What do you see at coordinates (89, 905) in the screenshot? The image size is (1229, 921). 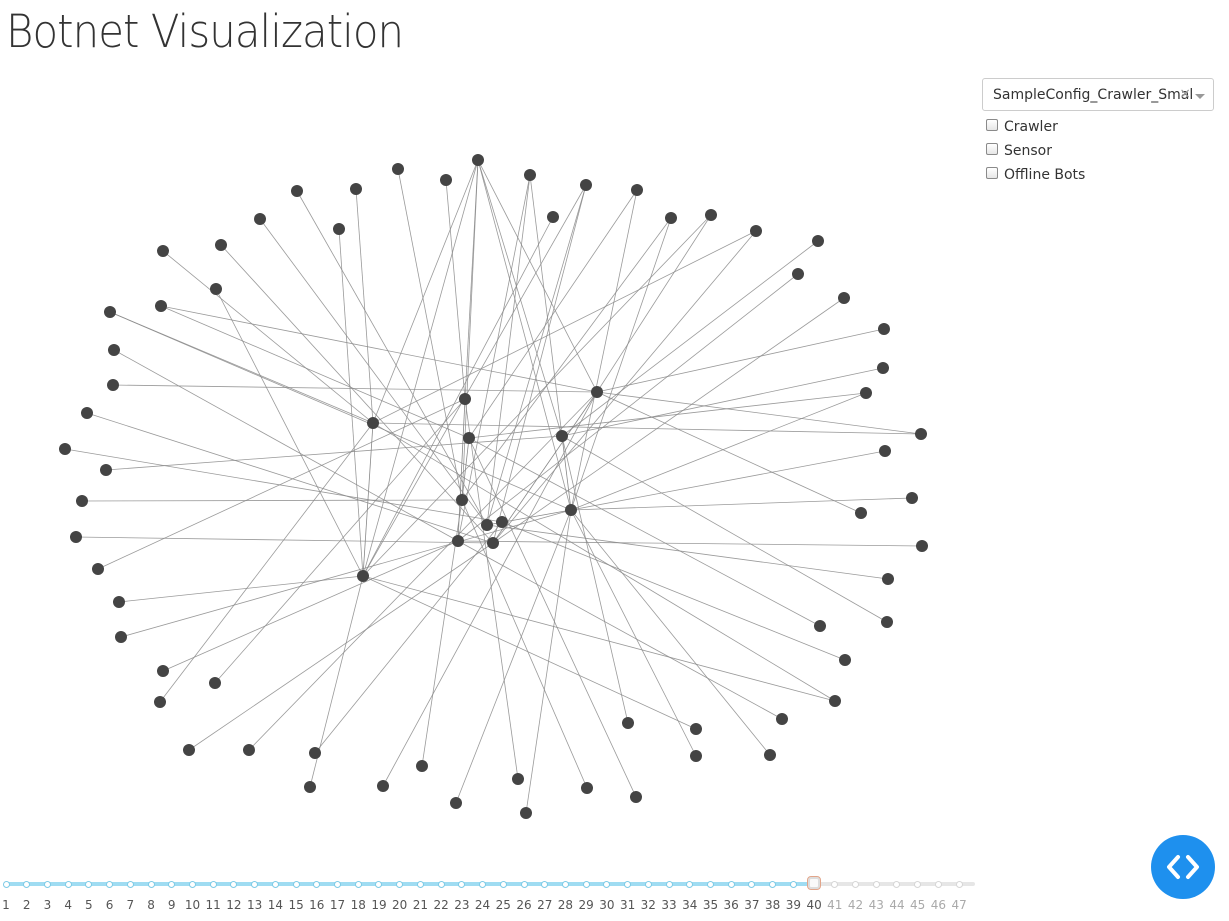 I see `timeline-label: 5` at bounding box center [89, 905].